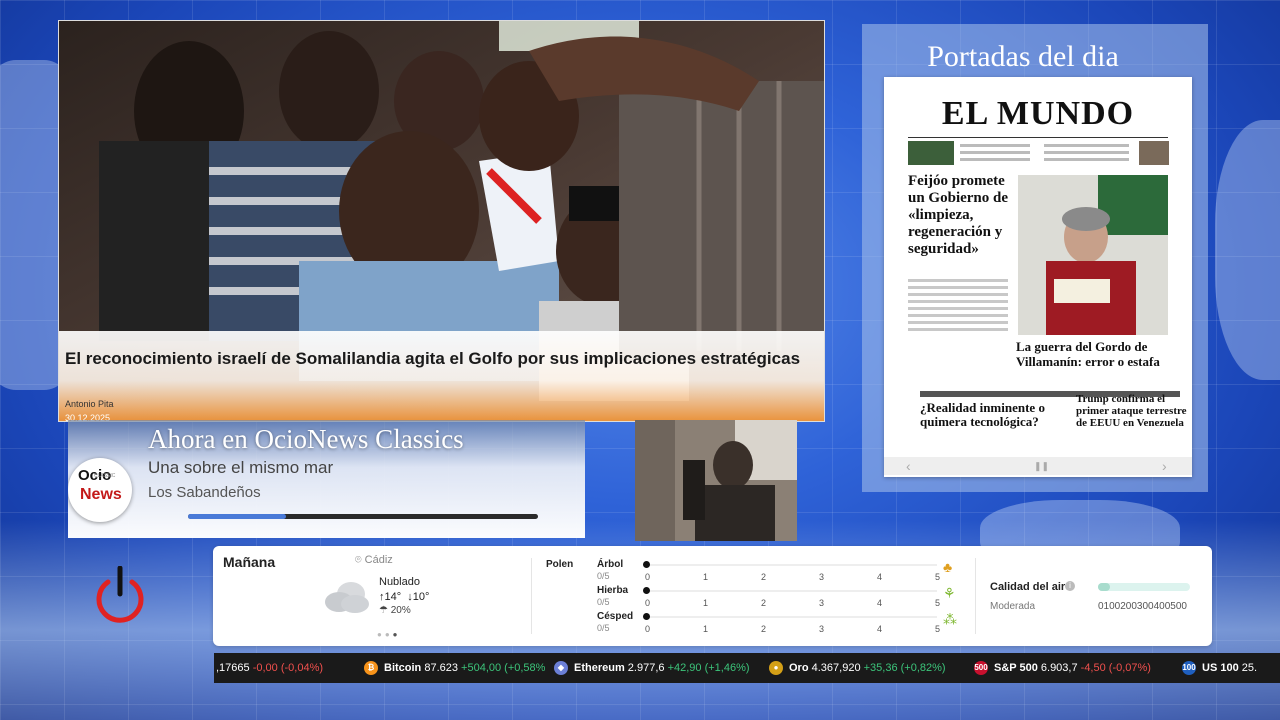 This screenshot has width=1280, height=720. What do you see at coordinates (1247, 250) in the screenshot?
I see `background-continent` at bounding box center [1247, 250].